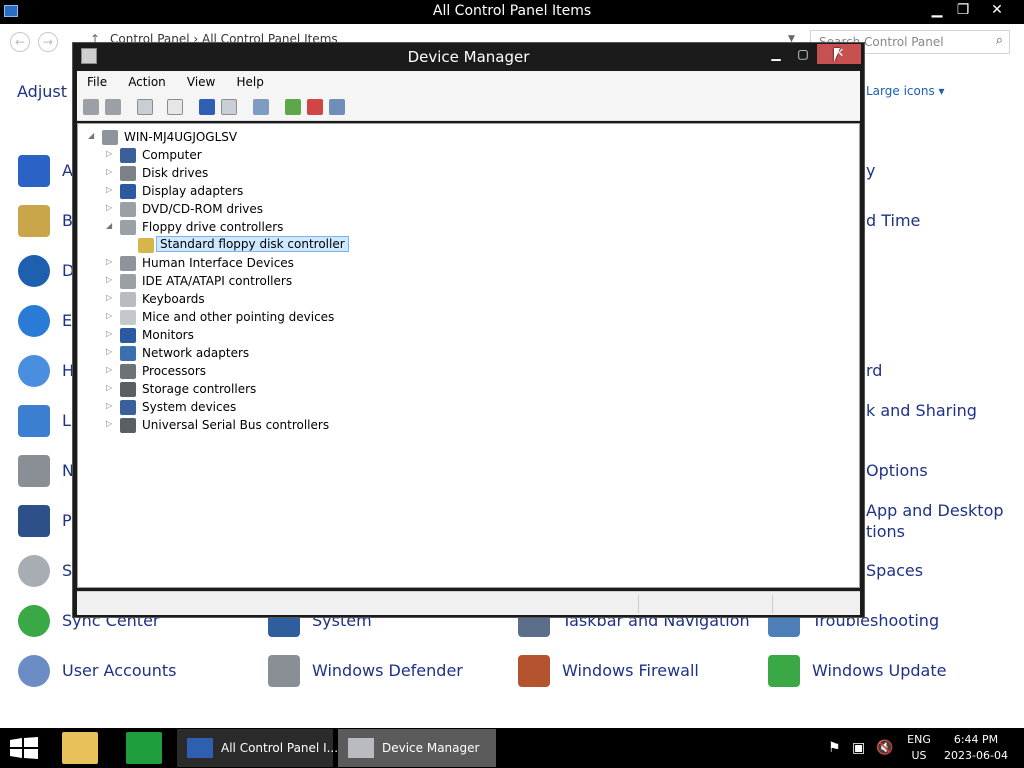 The width and height of the screenshot is (1024, 768). Describe the element at coordinates (128, 371) in the screenshot. I see `processor-icon` at that location.